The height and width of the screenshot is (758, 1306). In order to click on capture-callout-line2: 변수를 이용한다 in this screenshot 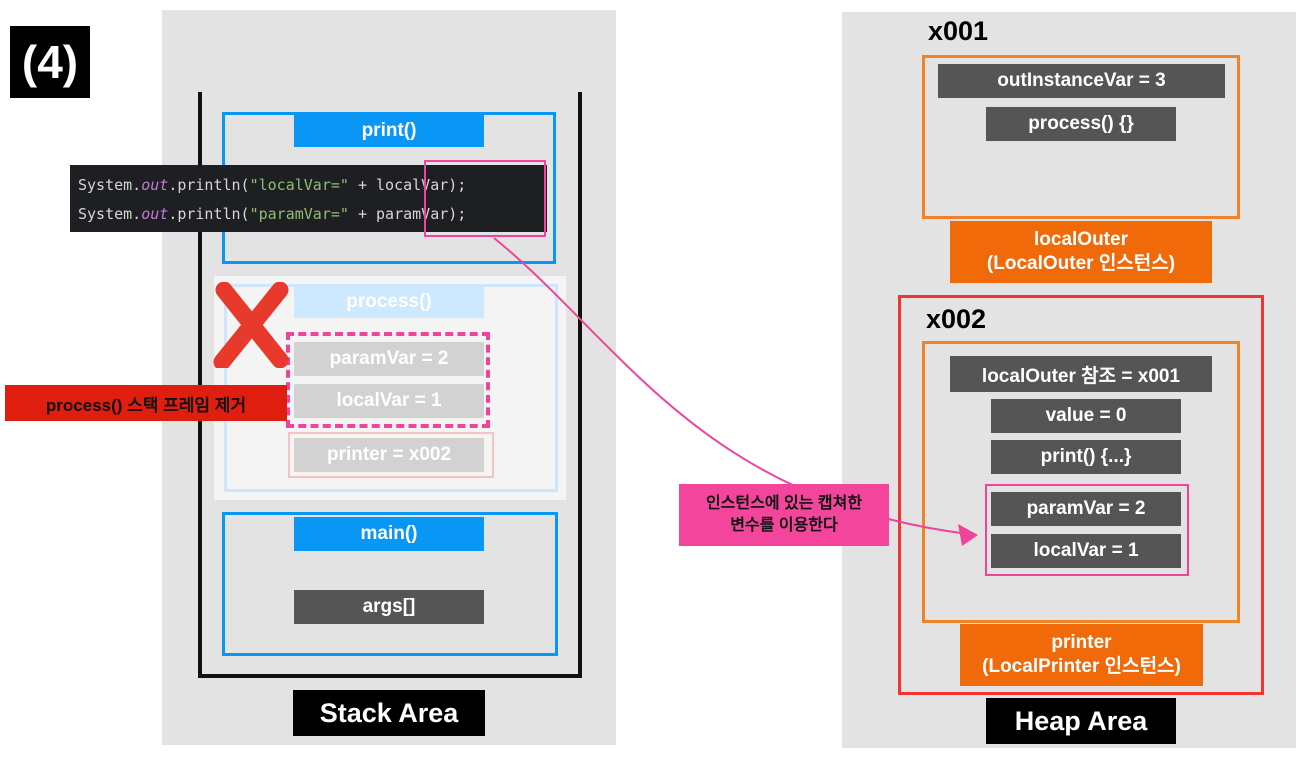, I will do `click(784, 525)`.